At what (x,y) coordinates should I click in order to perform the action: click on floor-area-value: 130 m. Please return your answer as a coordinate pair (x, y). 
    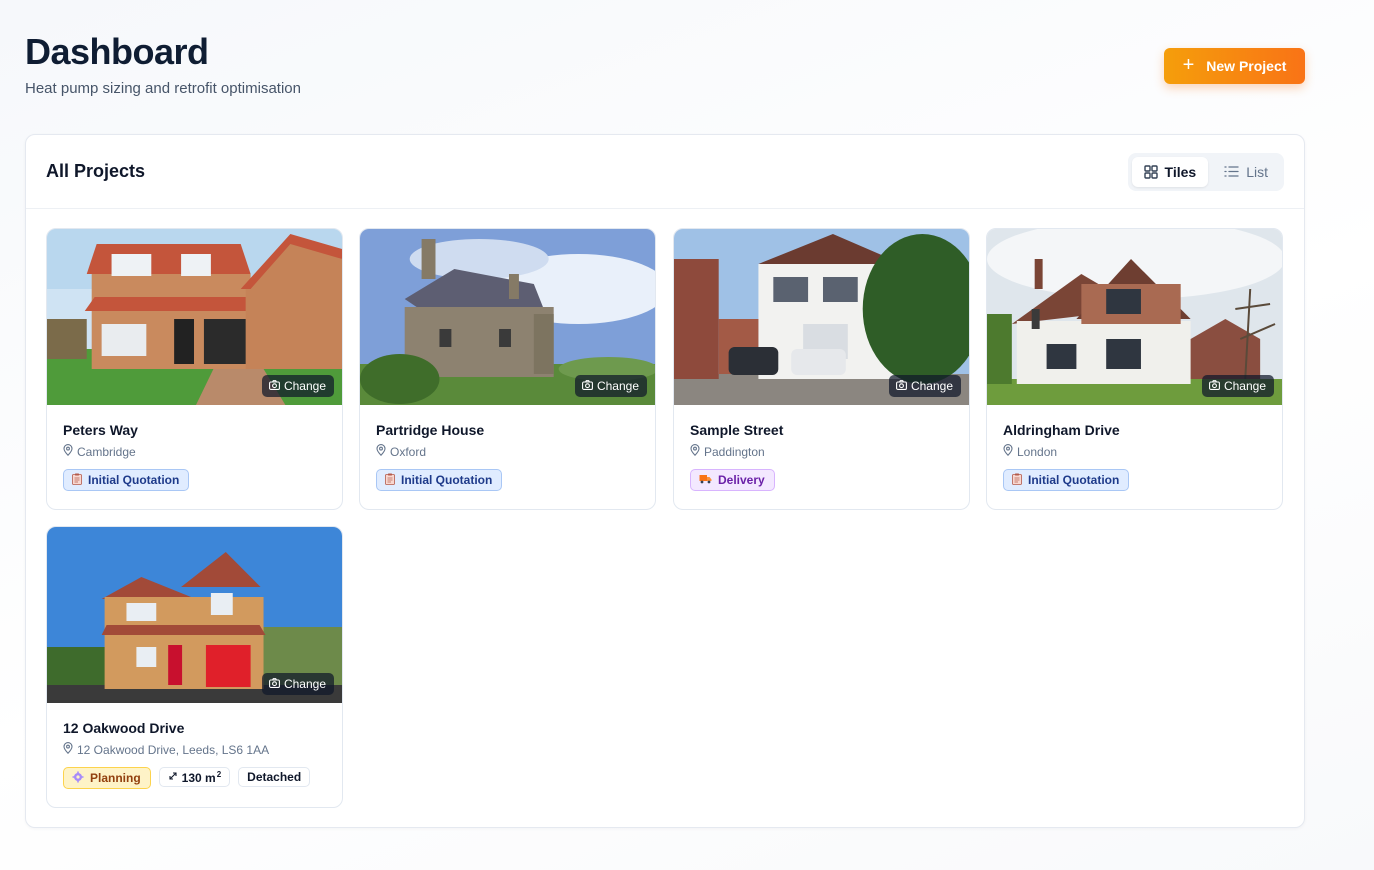
    Looking at the image, I should click on (198, 777).